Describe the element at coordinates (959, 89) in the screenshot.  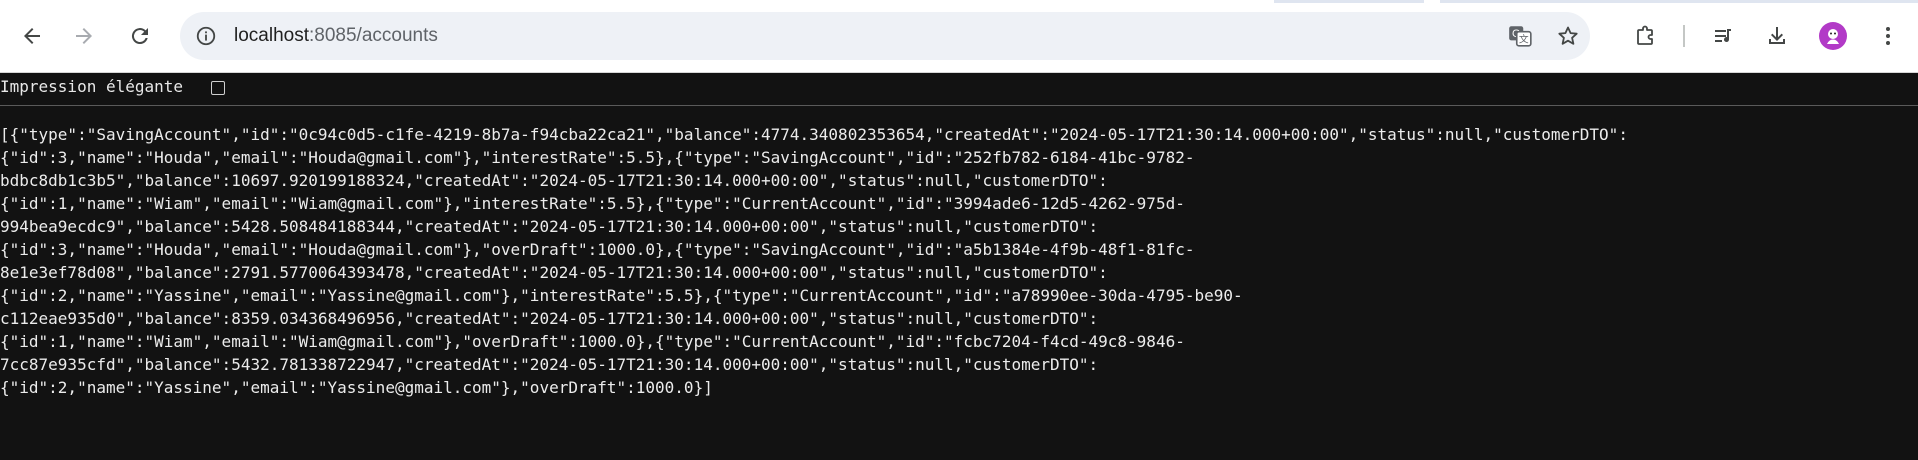
I see `json-viewer-toolbar: Impression élégante` at that location.